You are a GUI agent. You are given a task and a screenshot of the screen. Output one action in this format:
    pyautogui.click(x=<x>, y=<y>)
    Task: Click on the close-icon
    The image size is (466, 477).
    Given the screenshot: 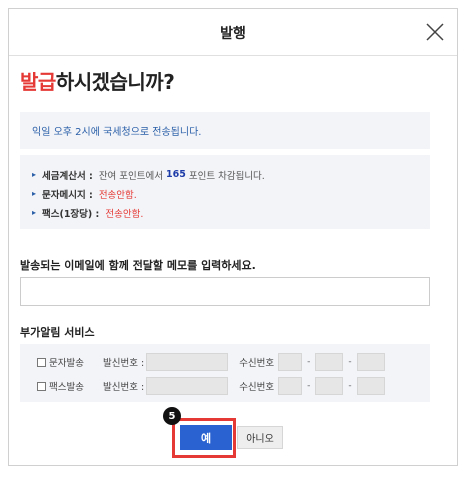 What is the action you would take?
    pyautogui.click(x=435, y=32)
    